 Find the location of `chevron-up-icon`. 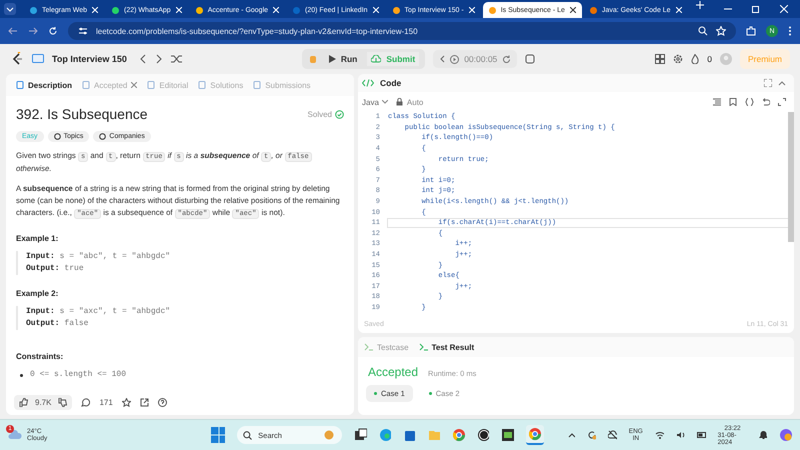

chevron-up-icon is located at coordinates (571, 435).